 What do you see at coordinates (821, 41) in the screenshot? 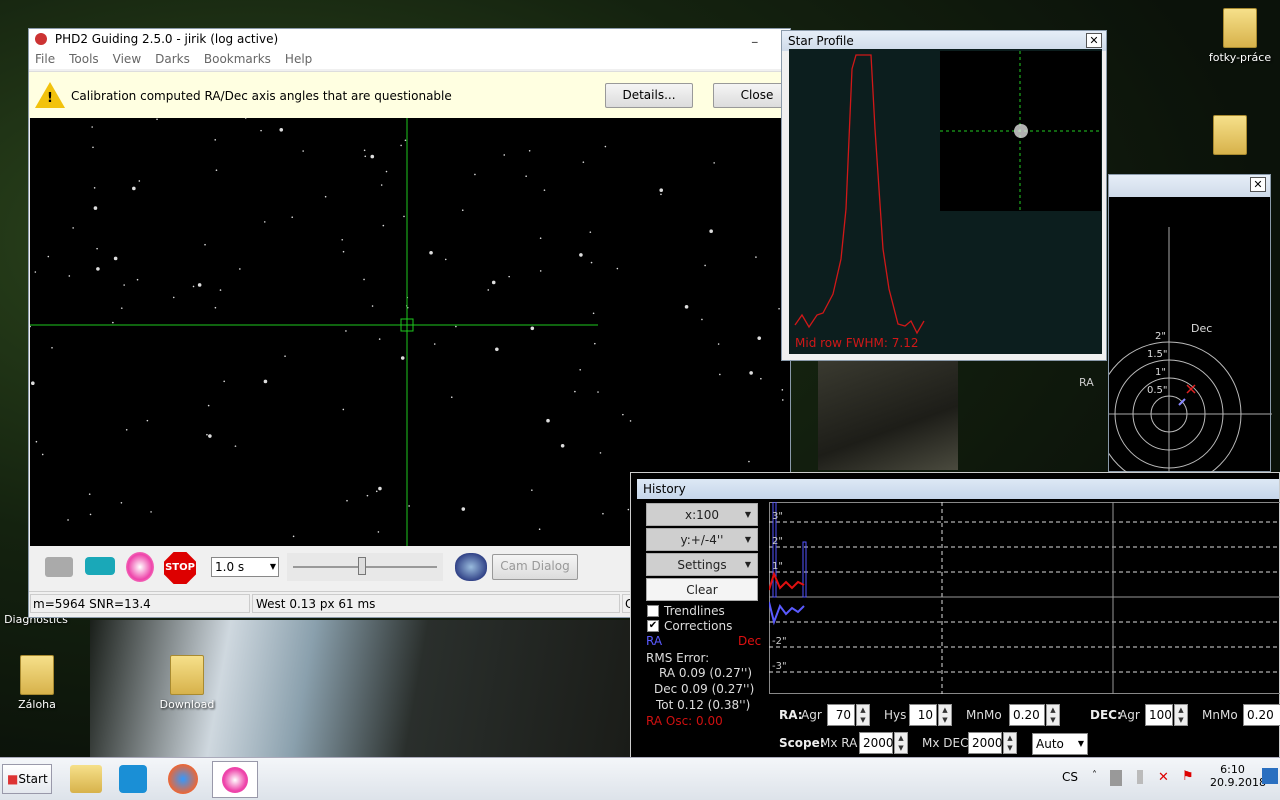
I see `star-profile-title: Star Profile` at bounding box center [821, 41].